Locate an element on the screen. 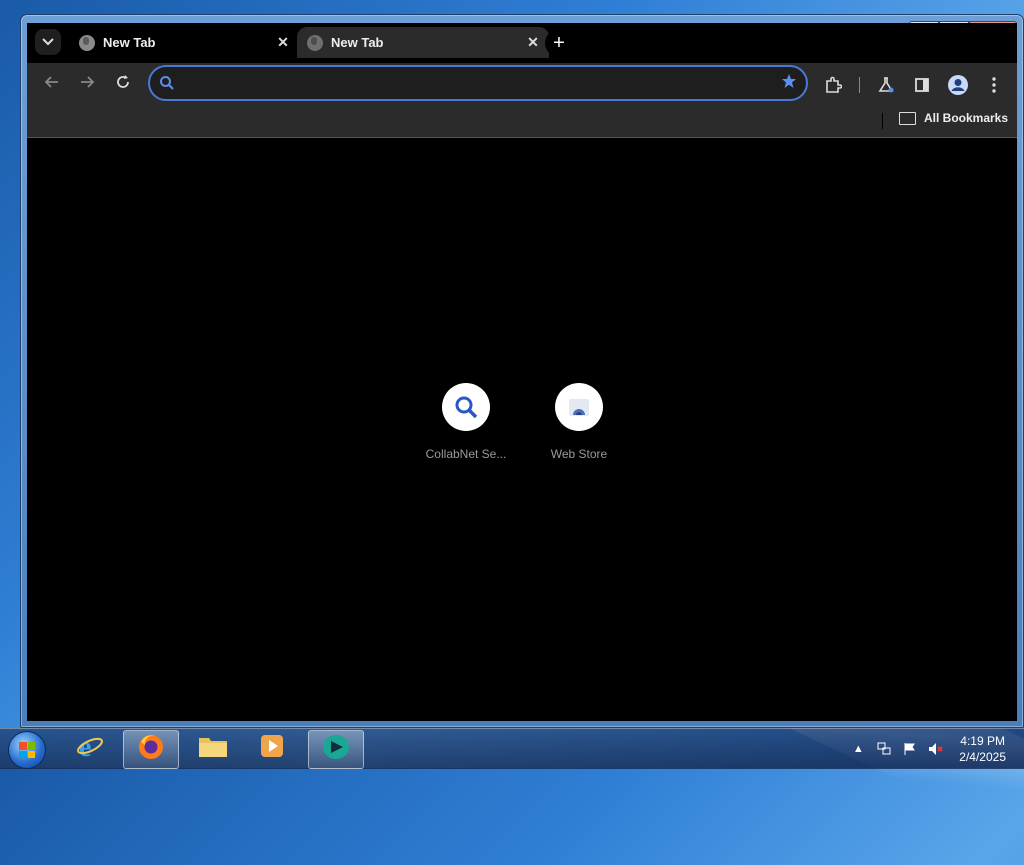 This screenshot has width=1024, height=865. taskbar-media-player is located at coordinates (272, 748).